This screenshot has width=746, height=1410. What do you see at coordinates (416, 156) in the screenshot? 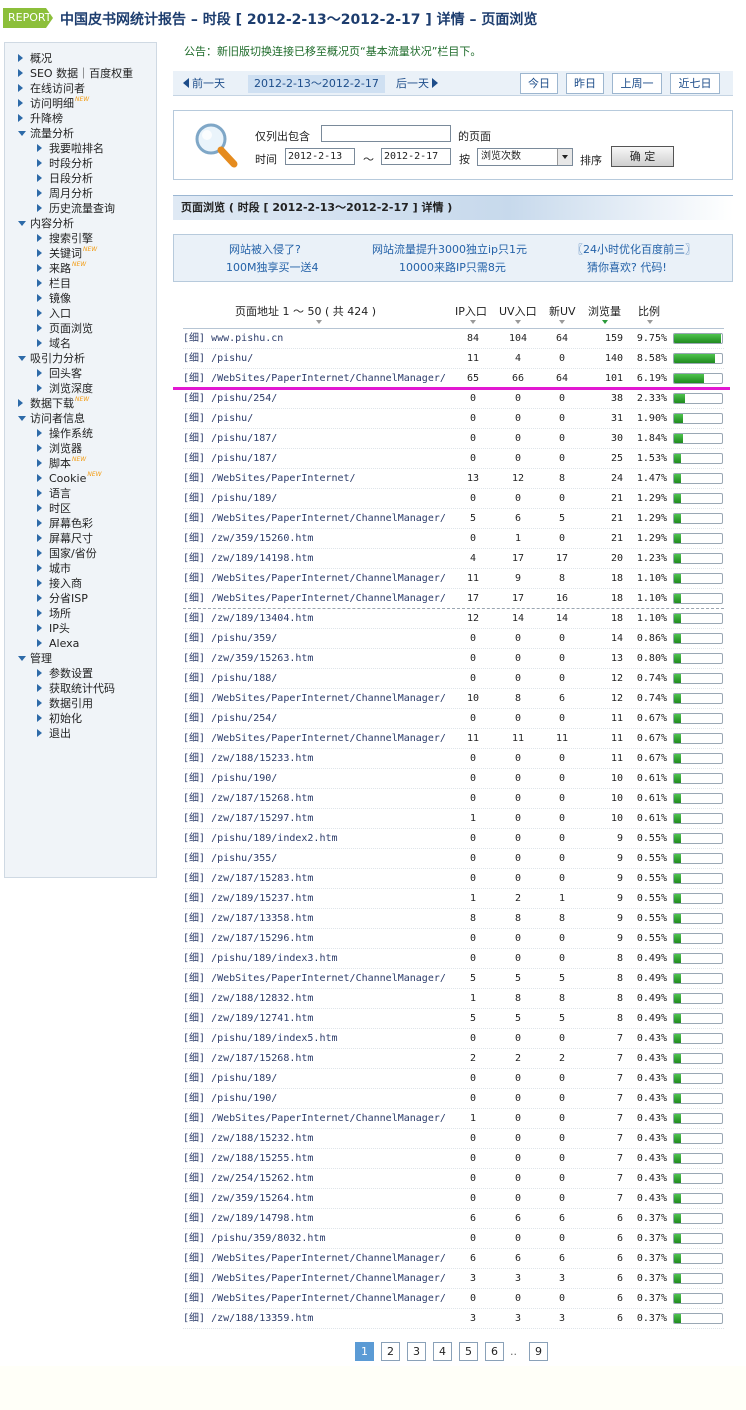
I see `date-to-input: 2012-2-17` at bounding box center [416, 156].